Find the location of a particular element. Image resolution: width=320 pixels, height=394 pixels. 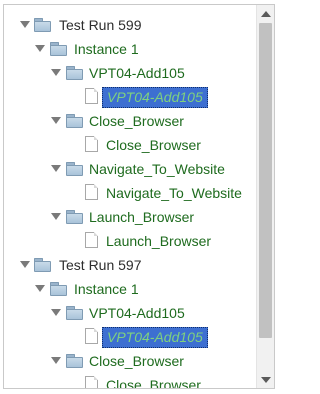

tree-node-step: Navigate_To_Website is located at coordinates (130, 169).